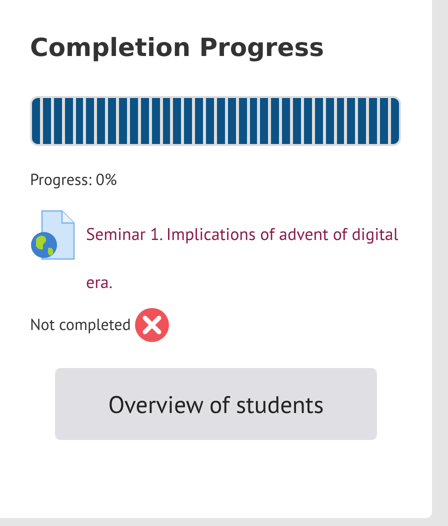 The image size is (448, 526). I want to click on web-page-icon, so click(53, 235).